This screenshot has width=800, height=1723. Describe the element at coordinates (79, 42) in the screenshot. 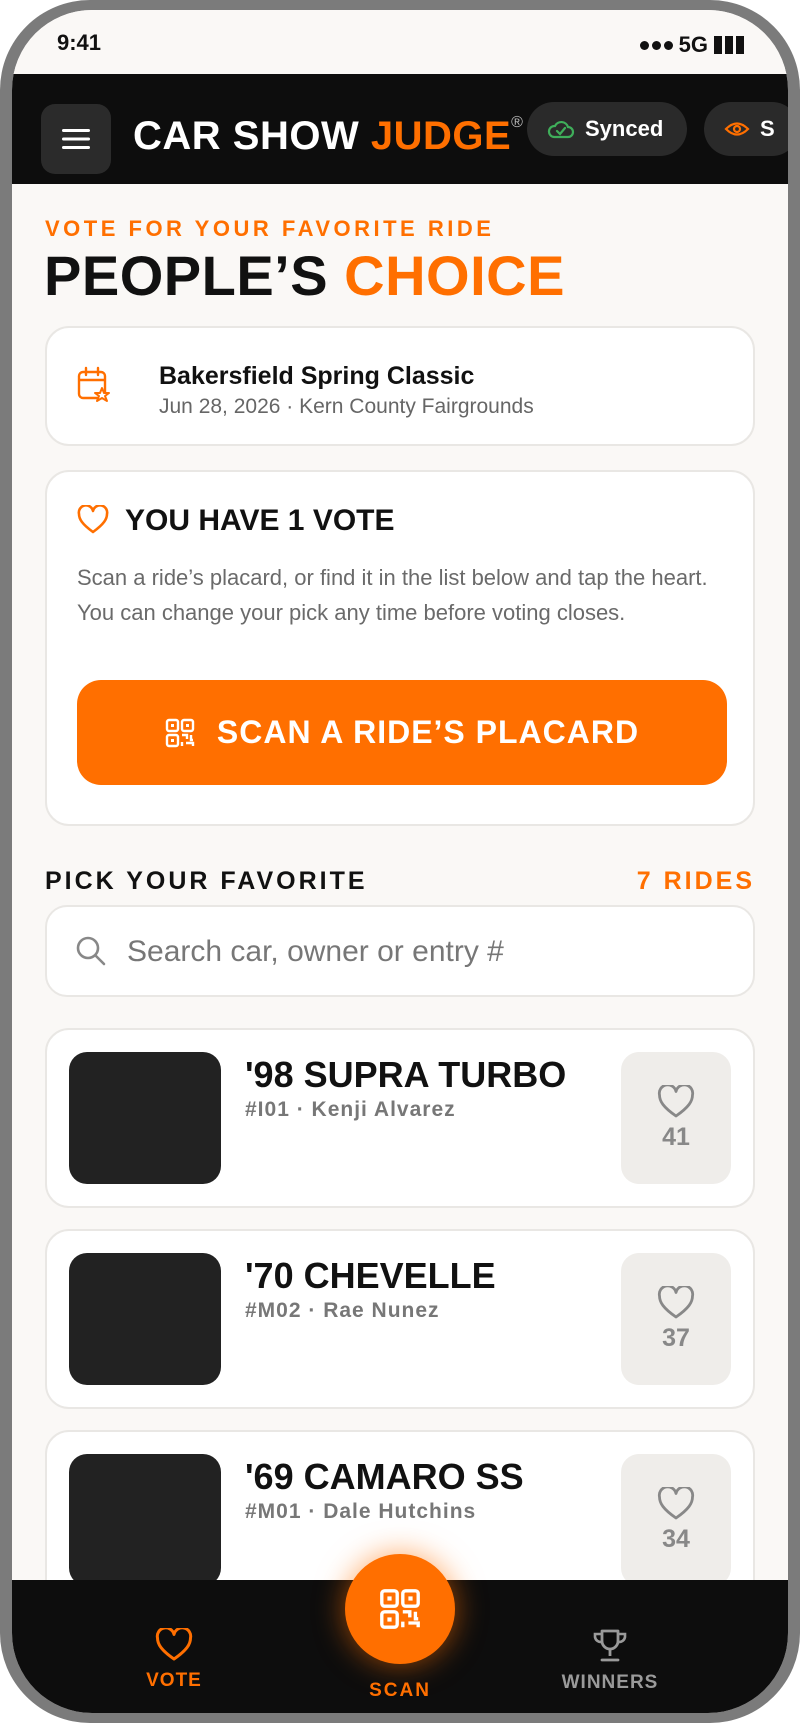

I see `status-time: 9:41` at that location.